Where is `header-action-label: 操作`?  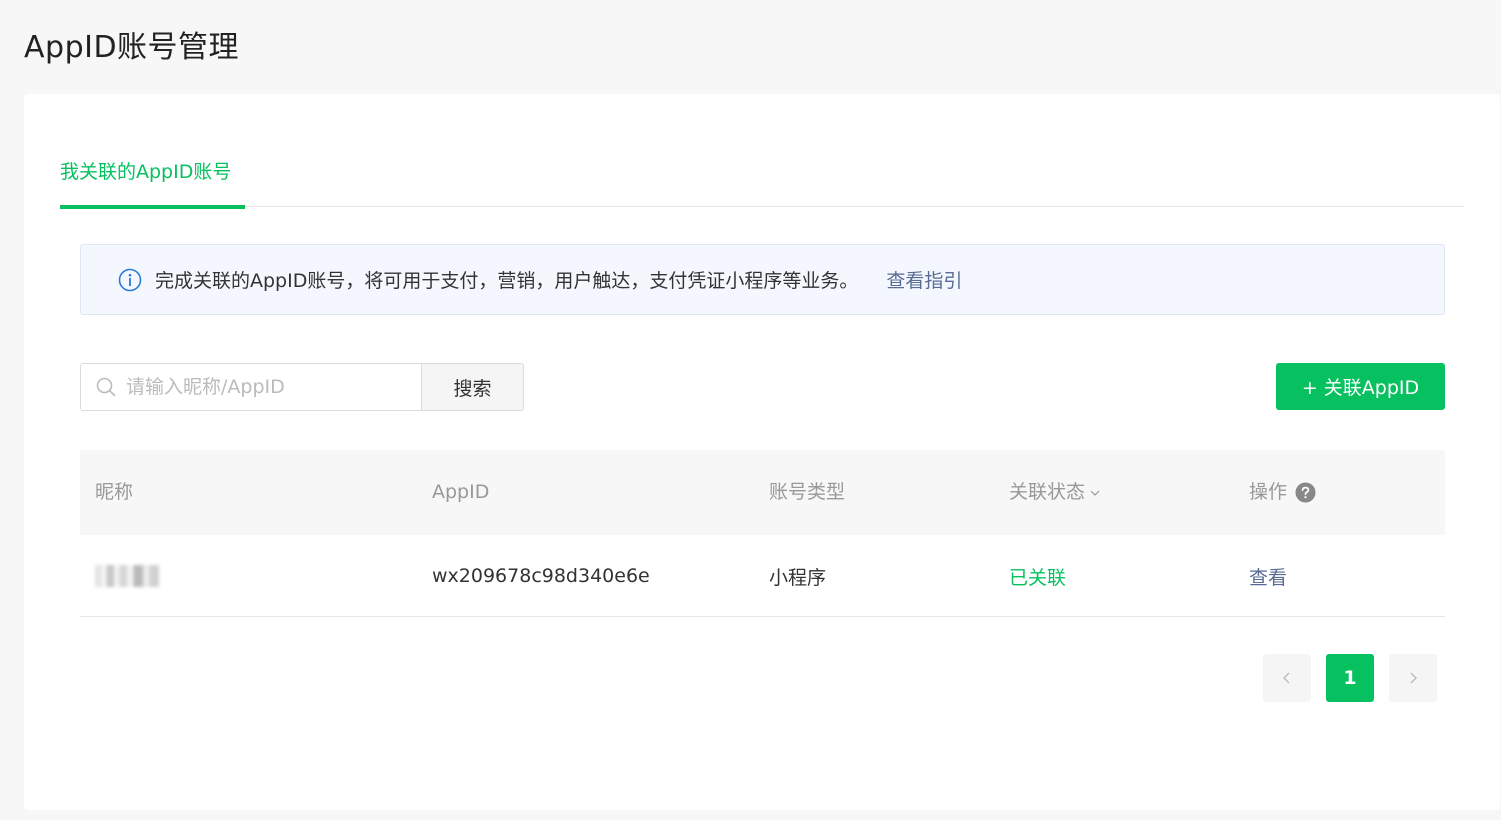
header-action-label: 操作 is located at coordinates (1268, 492).